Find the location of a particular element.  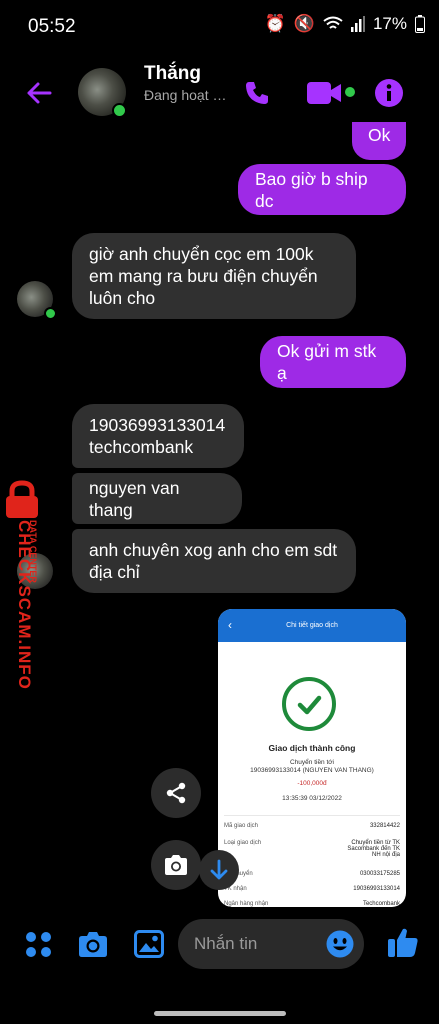

battery-icon is located at coordinates (420, 24).